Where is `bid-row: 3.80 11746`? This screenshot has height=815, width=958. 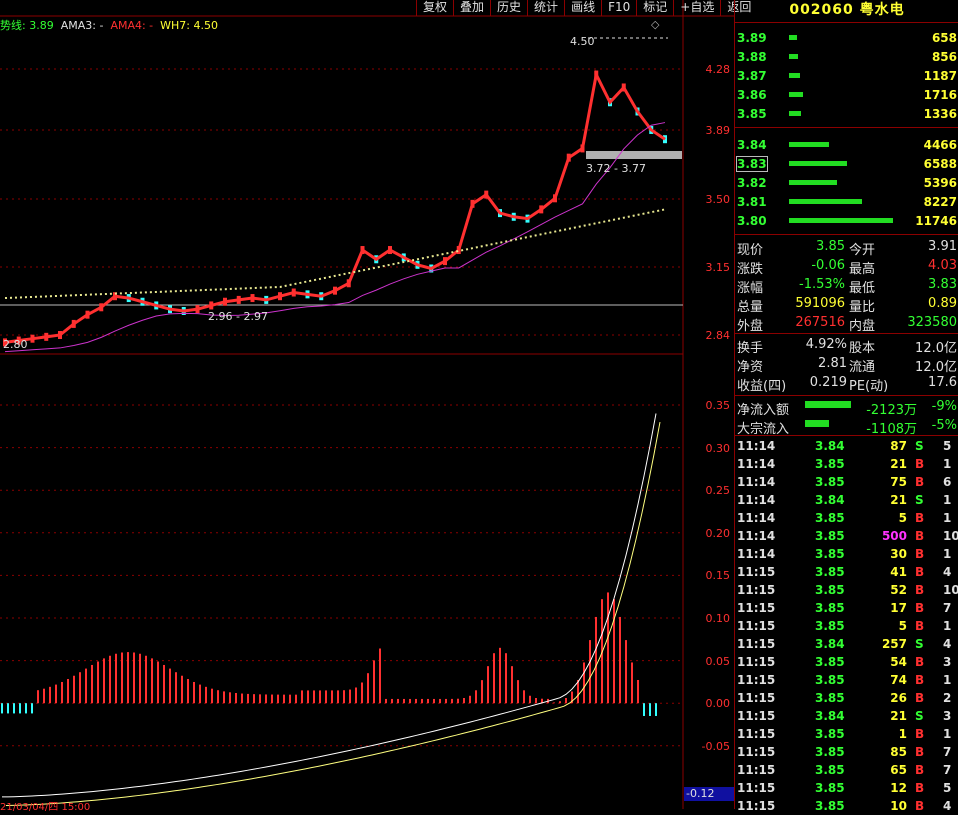 bid-row: 3.80 11746 is located at coordinates (846, 221).